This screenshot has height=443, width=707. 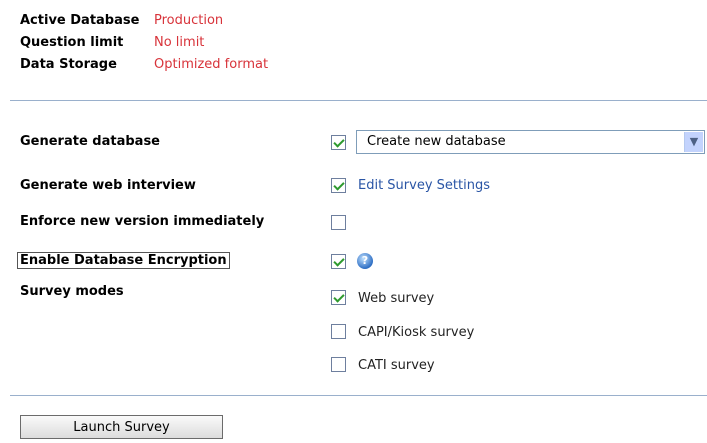 I want to click on web-survey-label: Web survey, so click(x=396, y=298).